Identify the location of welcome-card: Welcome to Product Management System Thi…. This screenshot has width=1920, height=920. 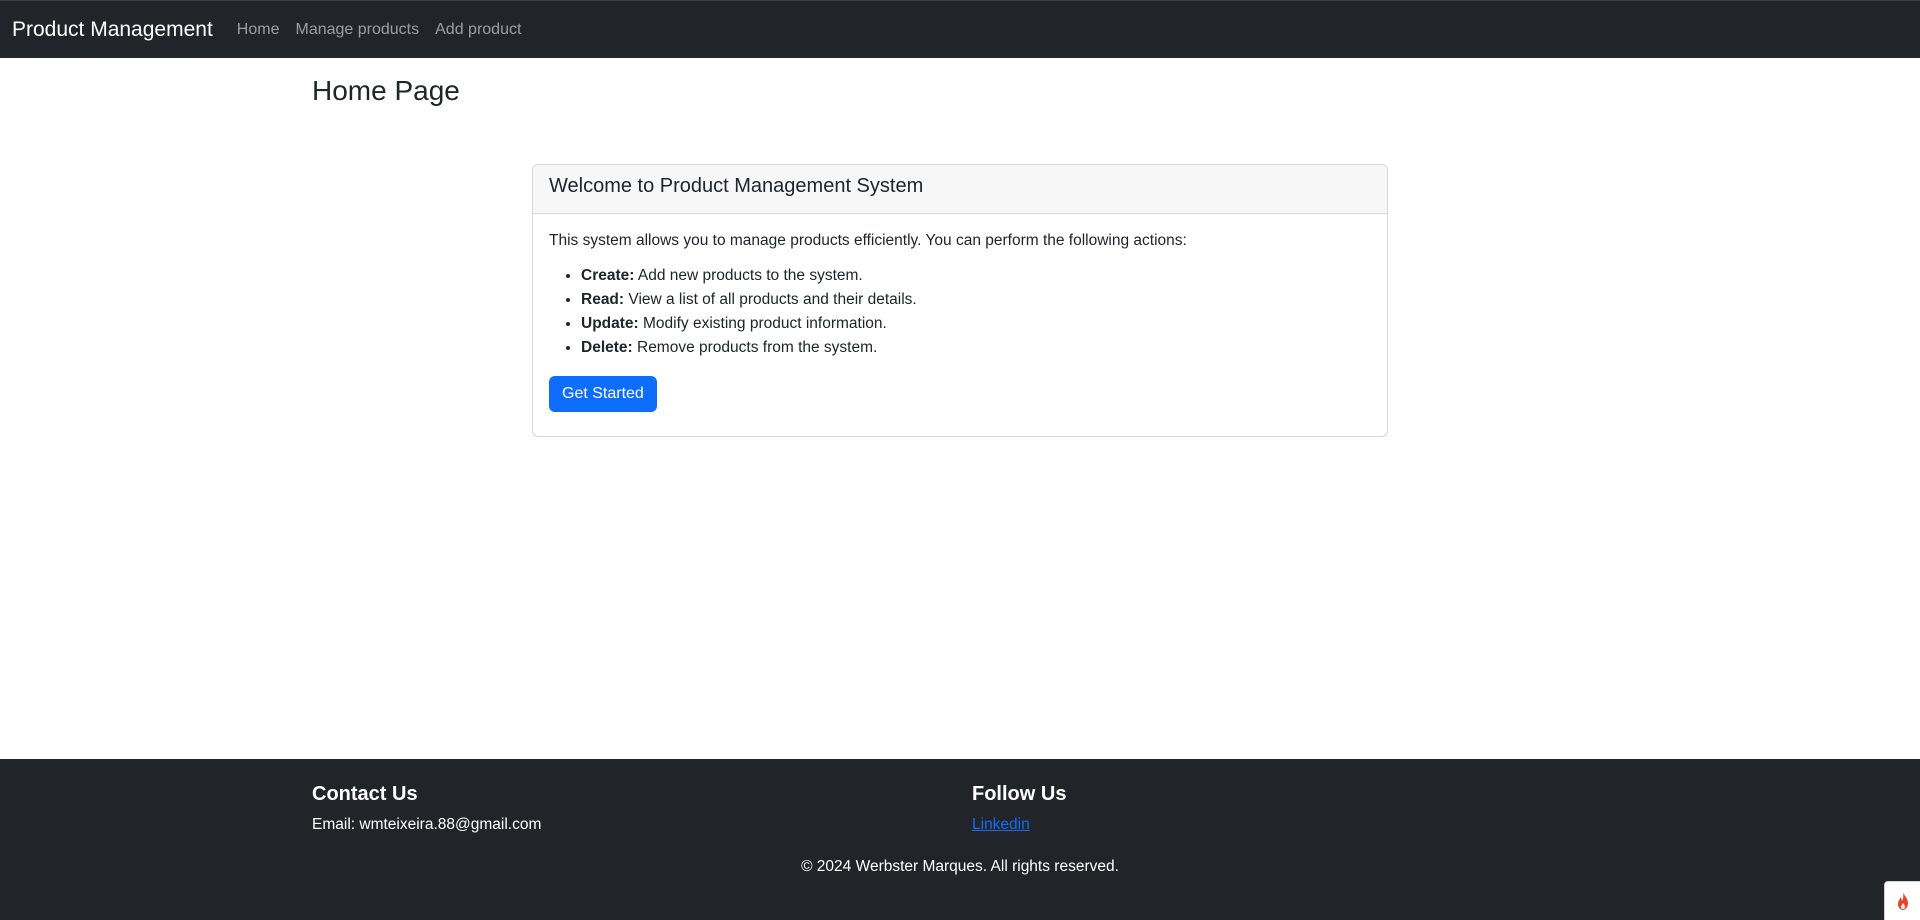
(960, 300).